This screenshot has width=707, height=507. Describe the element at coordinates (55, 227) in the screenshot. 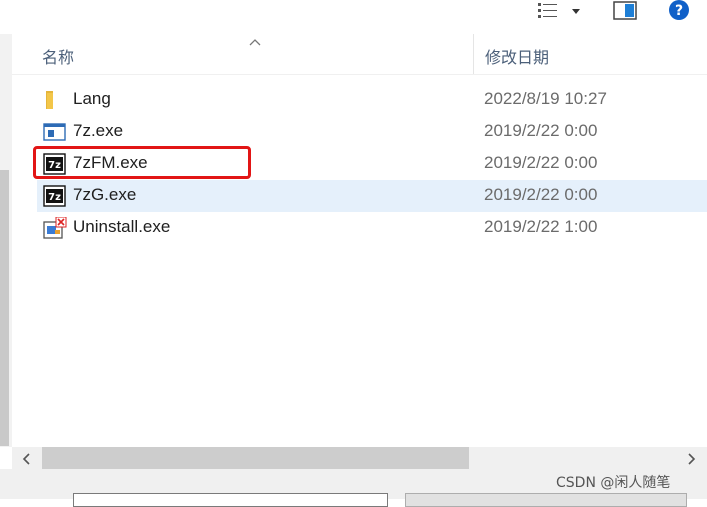

I see `uninstall-icon` at that location.